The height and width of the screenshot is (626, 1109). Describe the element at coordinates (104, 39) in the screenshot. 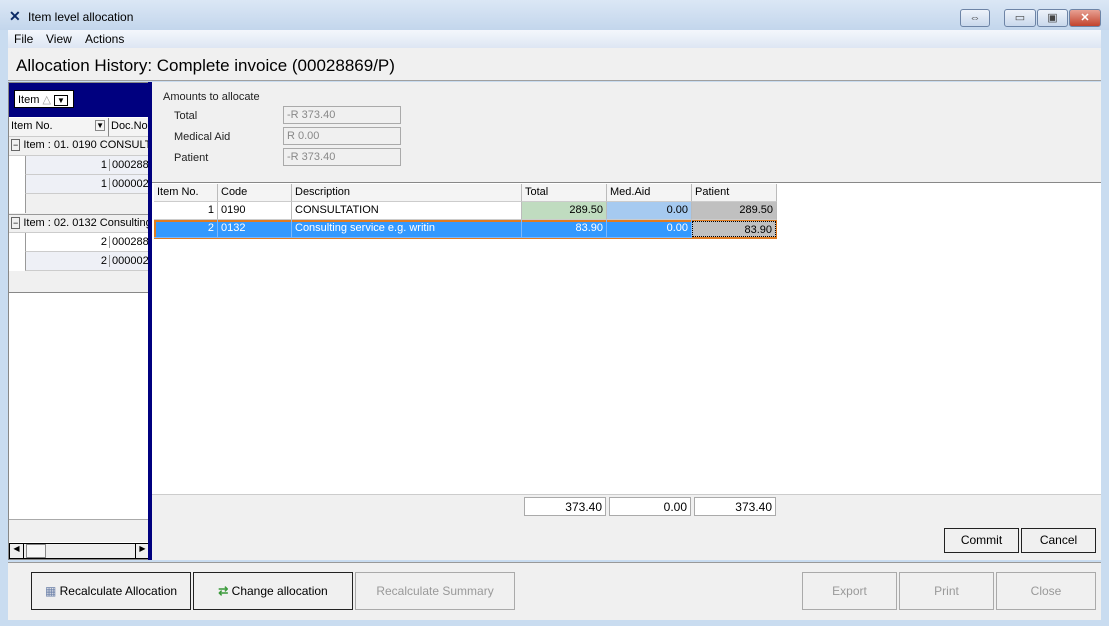

I see `menu-actions: Actions` at that location.